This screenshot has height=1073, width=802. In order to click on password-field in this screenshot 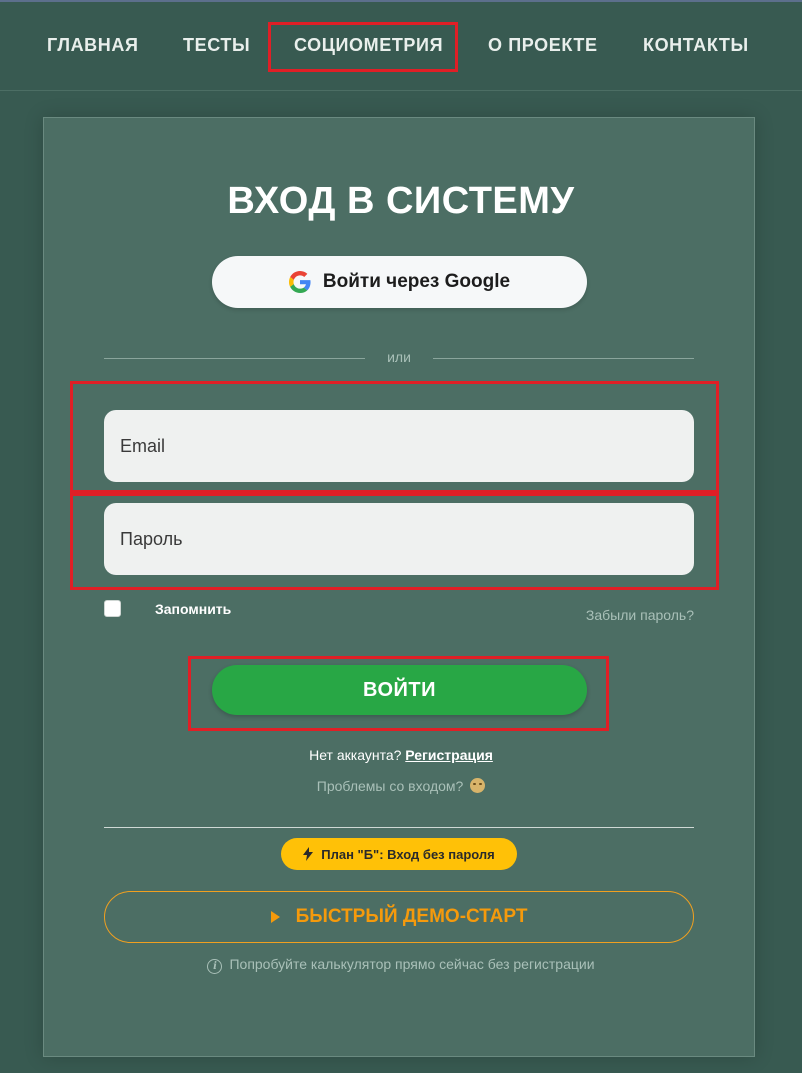, I will do `click(399, 539)`.